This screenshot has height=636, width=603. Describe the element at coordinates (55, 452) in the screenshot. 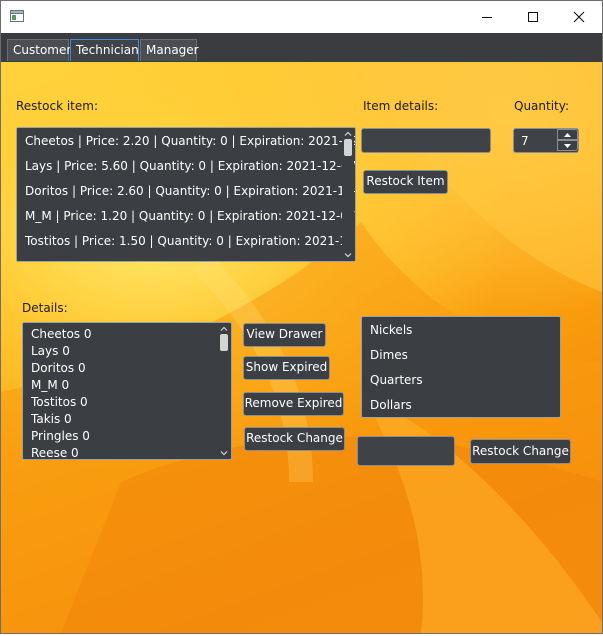

I see `list-item: Reese 0` at that location.